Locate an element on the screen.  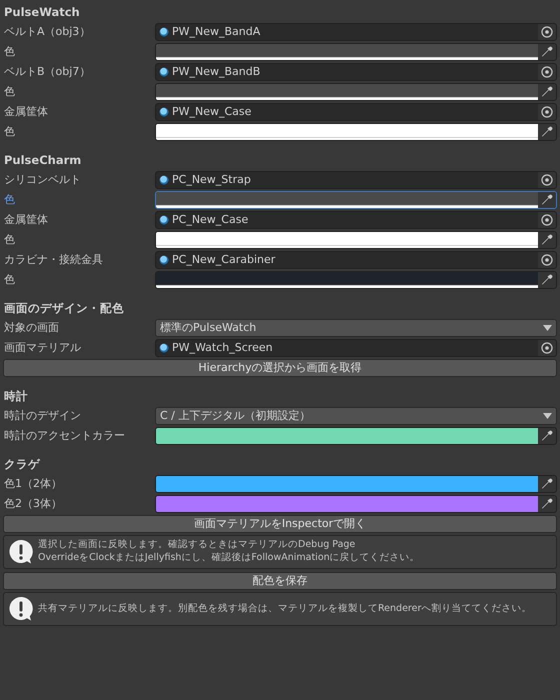
action-button: 配色を保存 is located at coordinates (280, 581).